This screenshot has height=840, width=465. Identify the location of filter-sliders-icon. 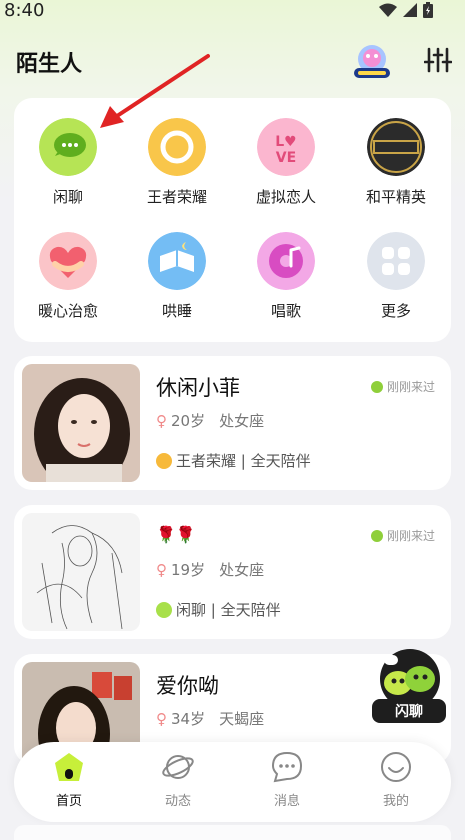
(438, 60).